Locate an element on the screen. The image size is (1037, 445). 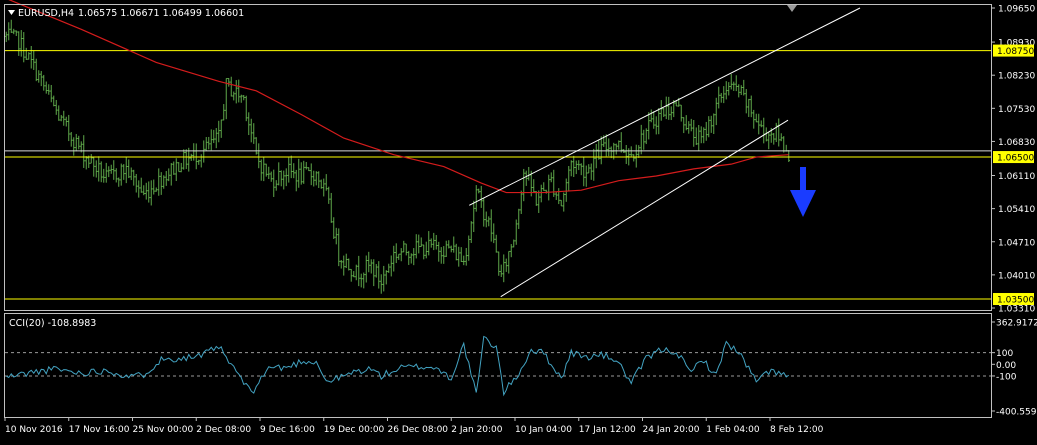
time-tick-label: 25 Nov 00:00 is located at coordinates (163, 430).